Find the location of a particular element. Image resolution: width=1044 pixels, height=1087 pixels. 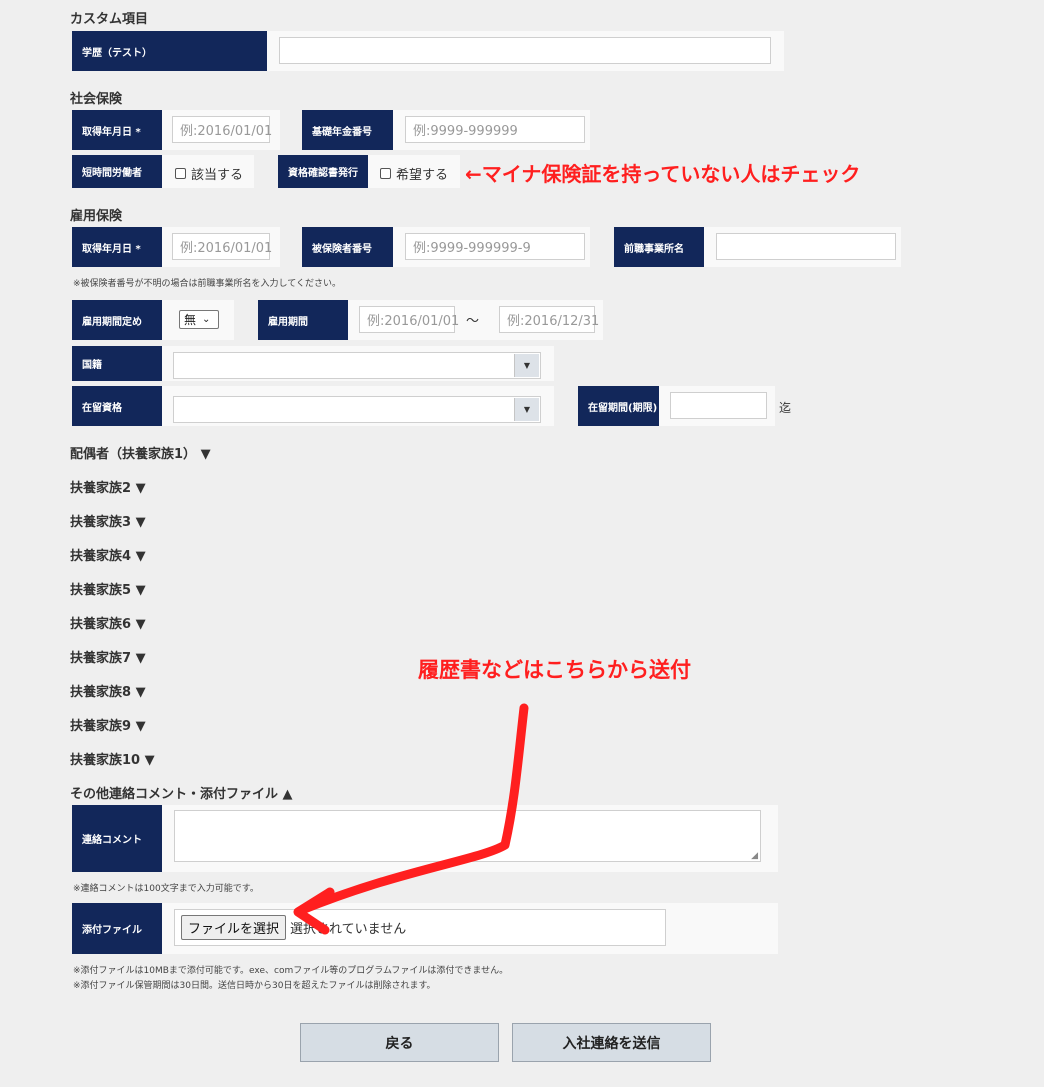

submit-button: 入社連絡を送信 is located at coordinates (611, 1042).